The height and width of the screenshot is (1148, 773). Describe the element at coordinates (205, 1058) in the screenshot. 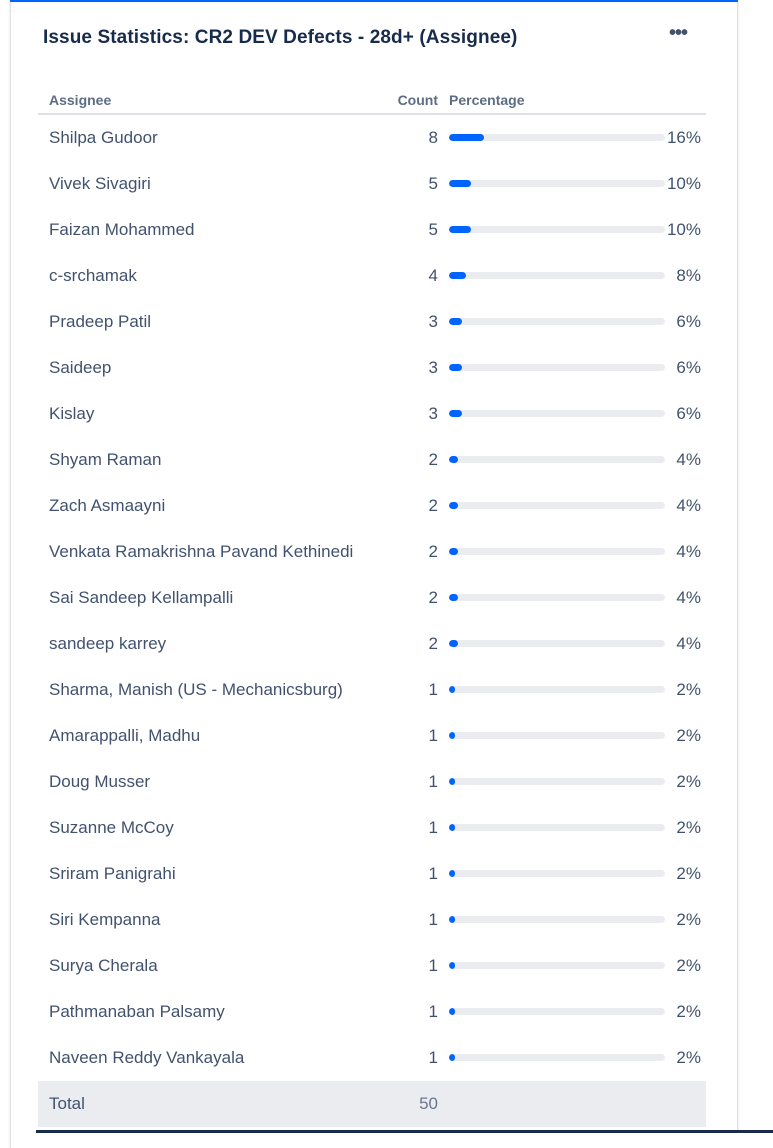

I see `assignee-name-link: Naveen Reddy Vankayala` at that location.